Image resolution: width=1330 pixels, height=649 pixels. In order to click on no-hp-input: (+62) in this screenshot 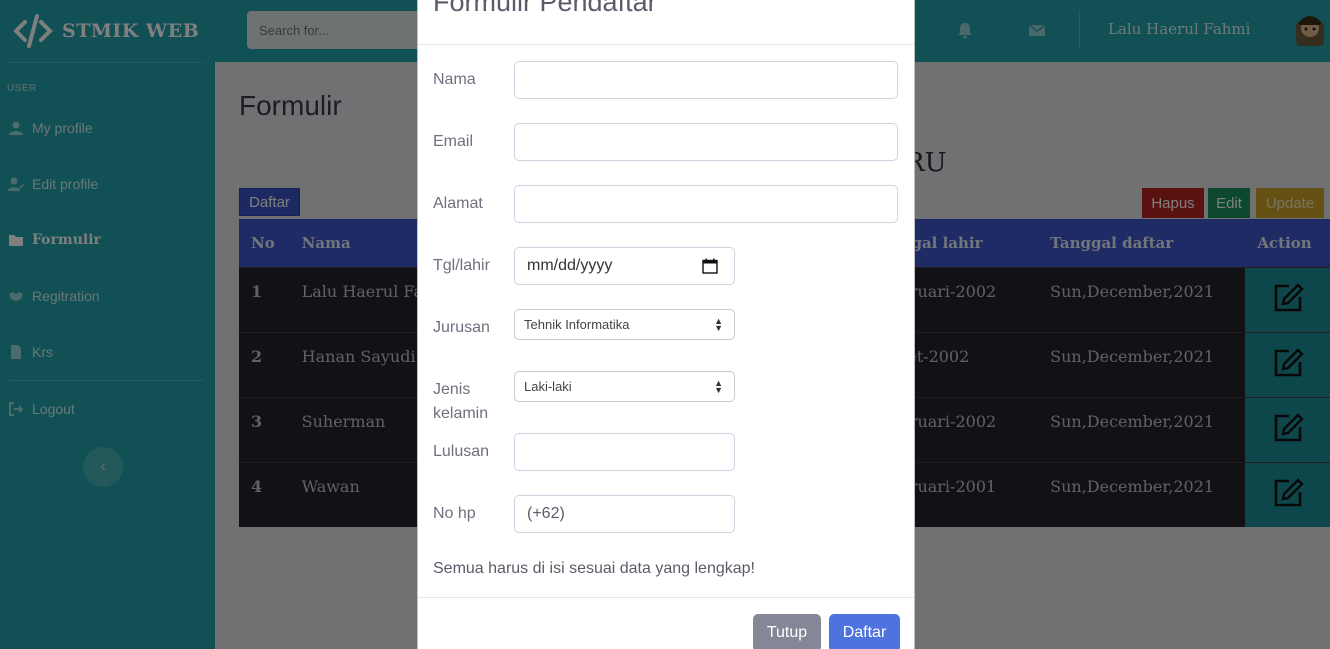, I will do `click(624, 514)`.